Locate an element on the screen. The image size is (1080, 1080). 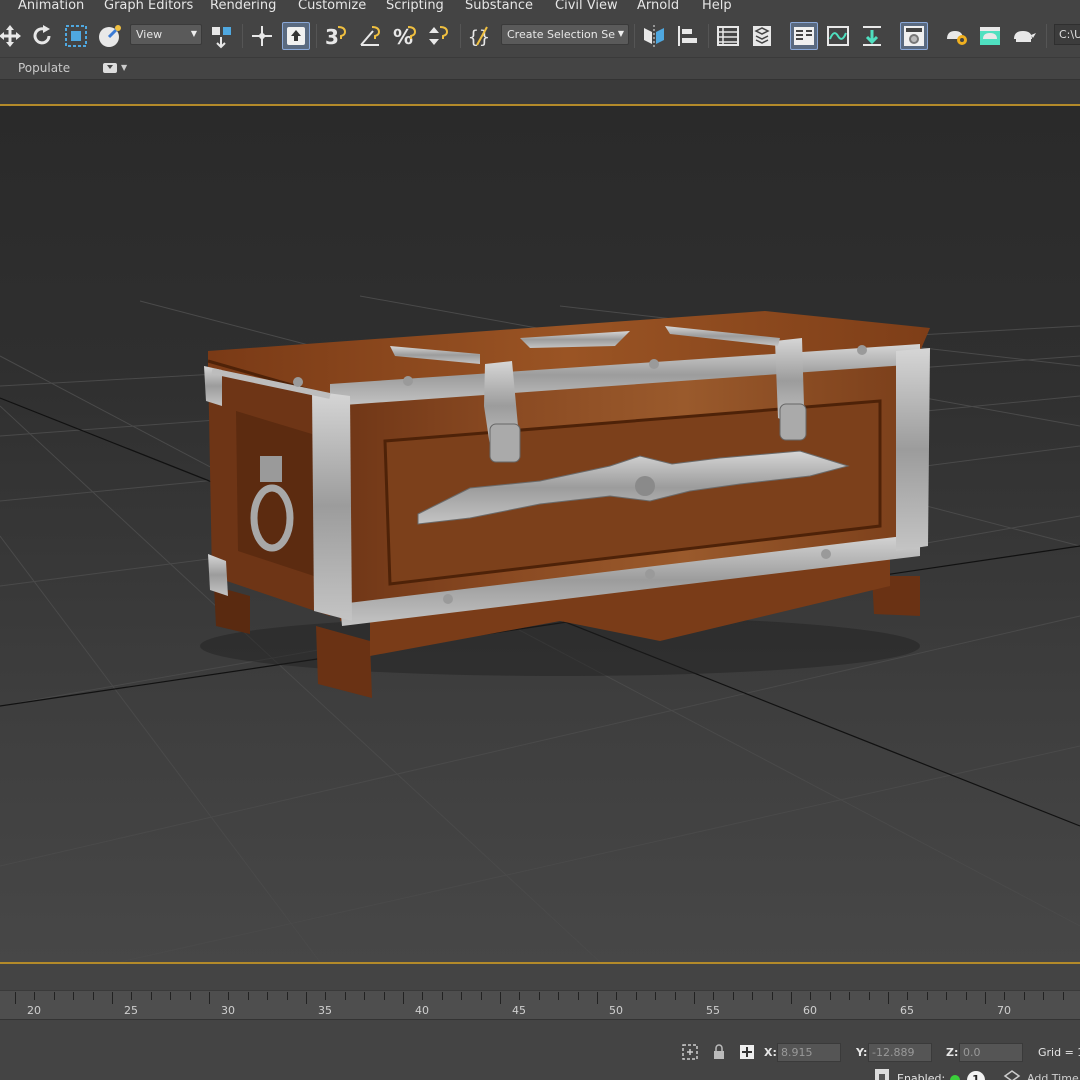
select-manipulate-icon is located at coordinates (262, 36).